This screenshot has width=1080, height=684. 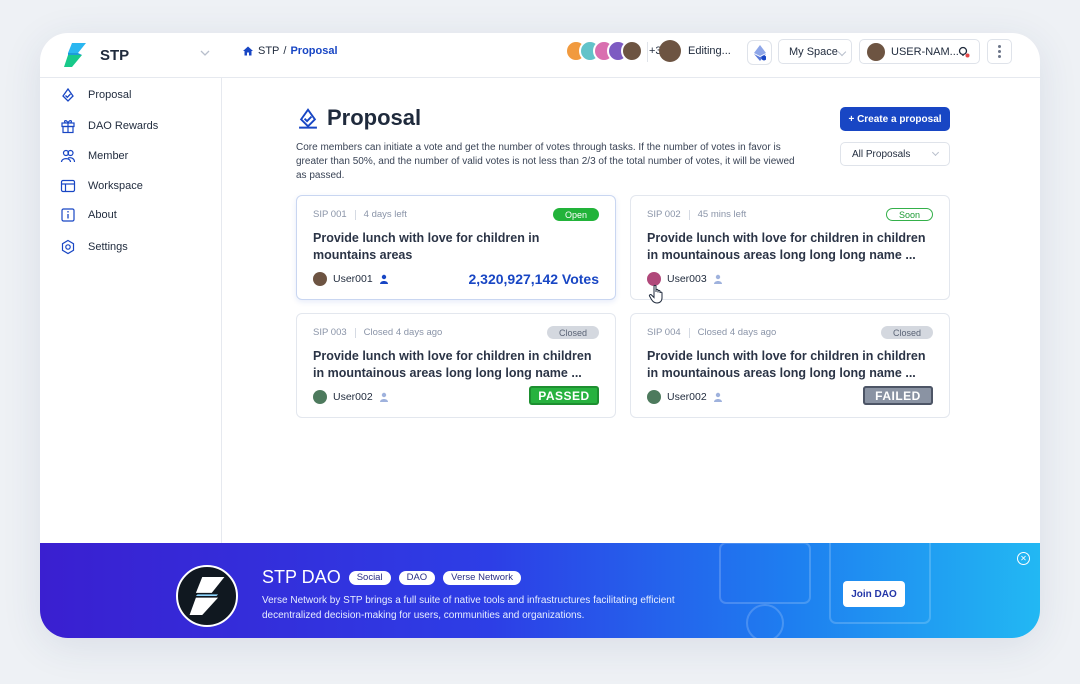 I want to click on sidebar-item-about: About, so click(x=88, y=215).